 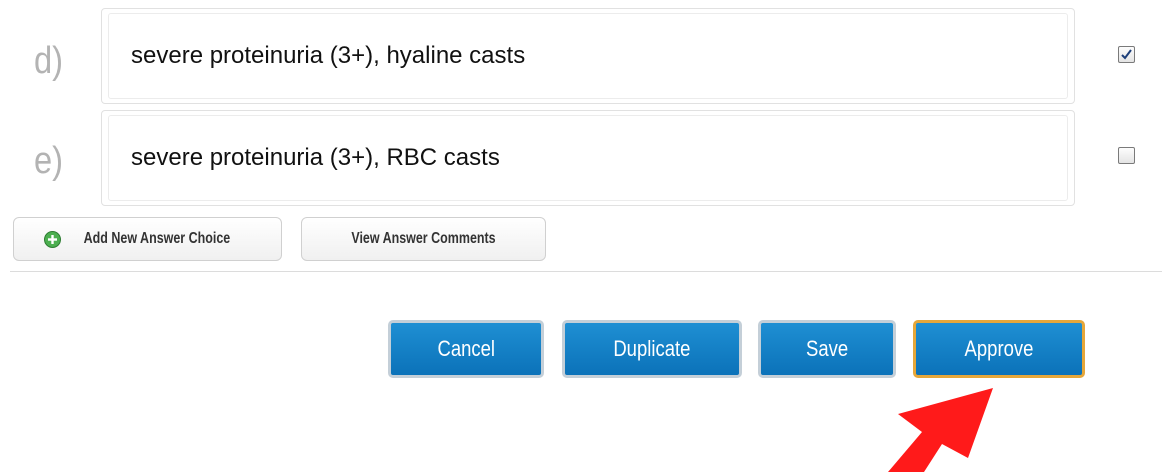 I want to click on view-answer-comments-button: View Answer Comments, so click(x=423, y=239).